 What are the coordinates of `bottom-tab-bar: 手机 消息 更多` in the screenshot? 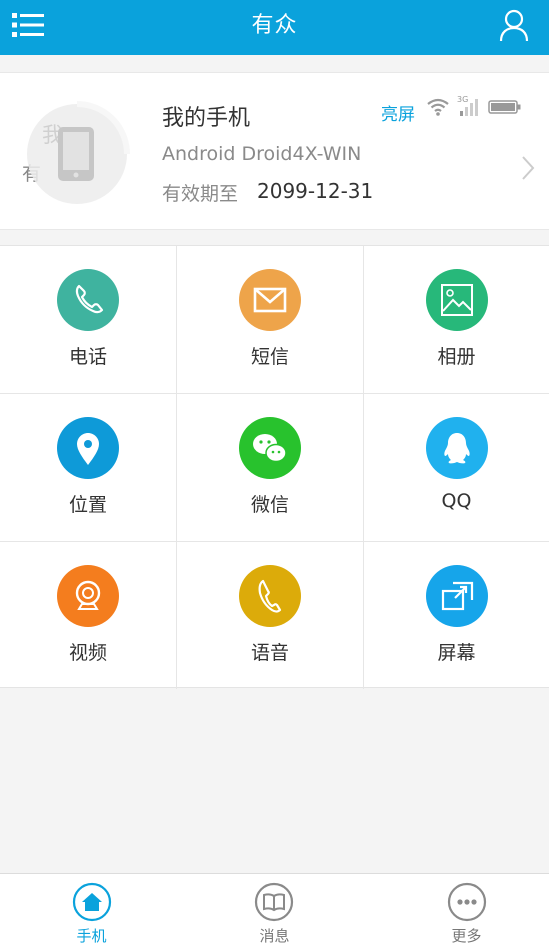 It's located at (274, 912).